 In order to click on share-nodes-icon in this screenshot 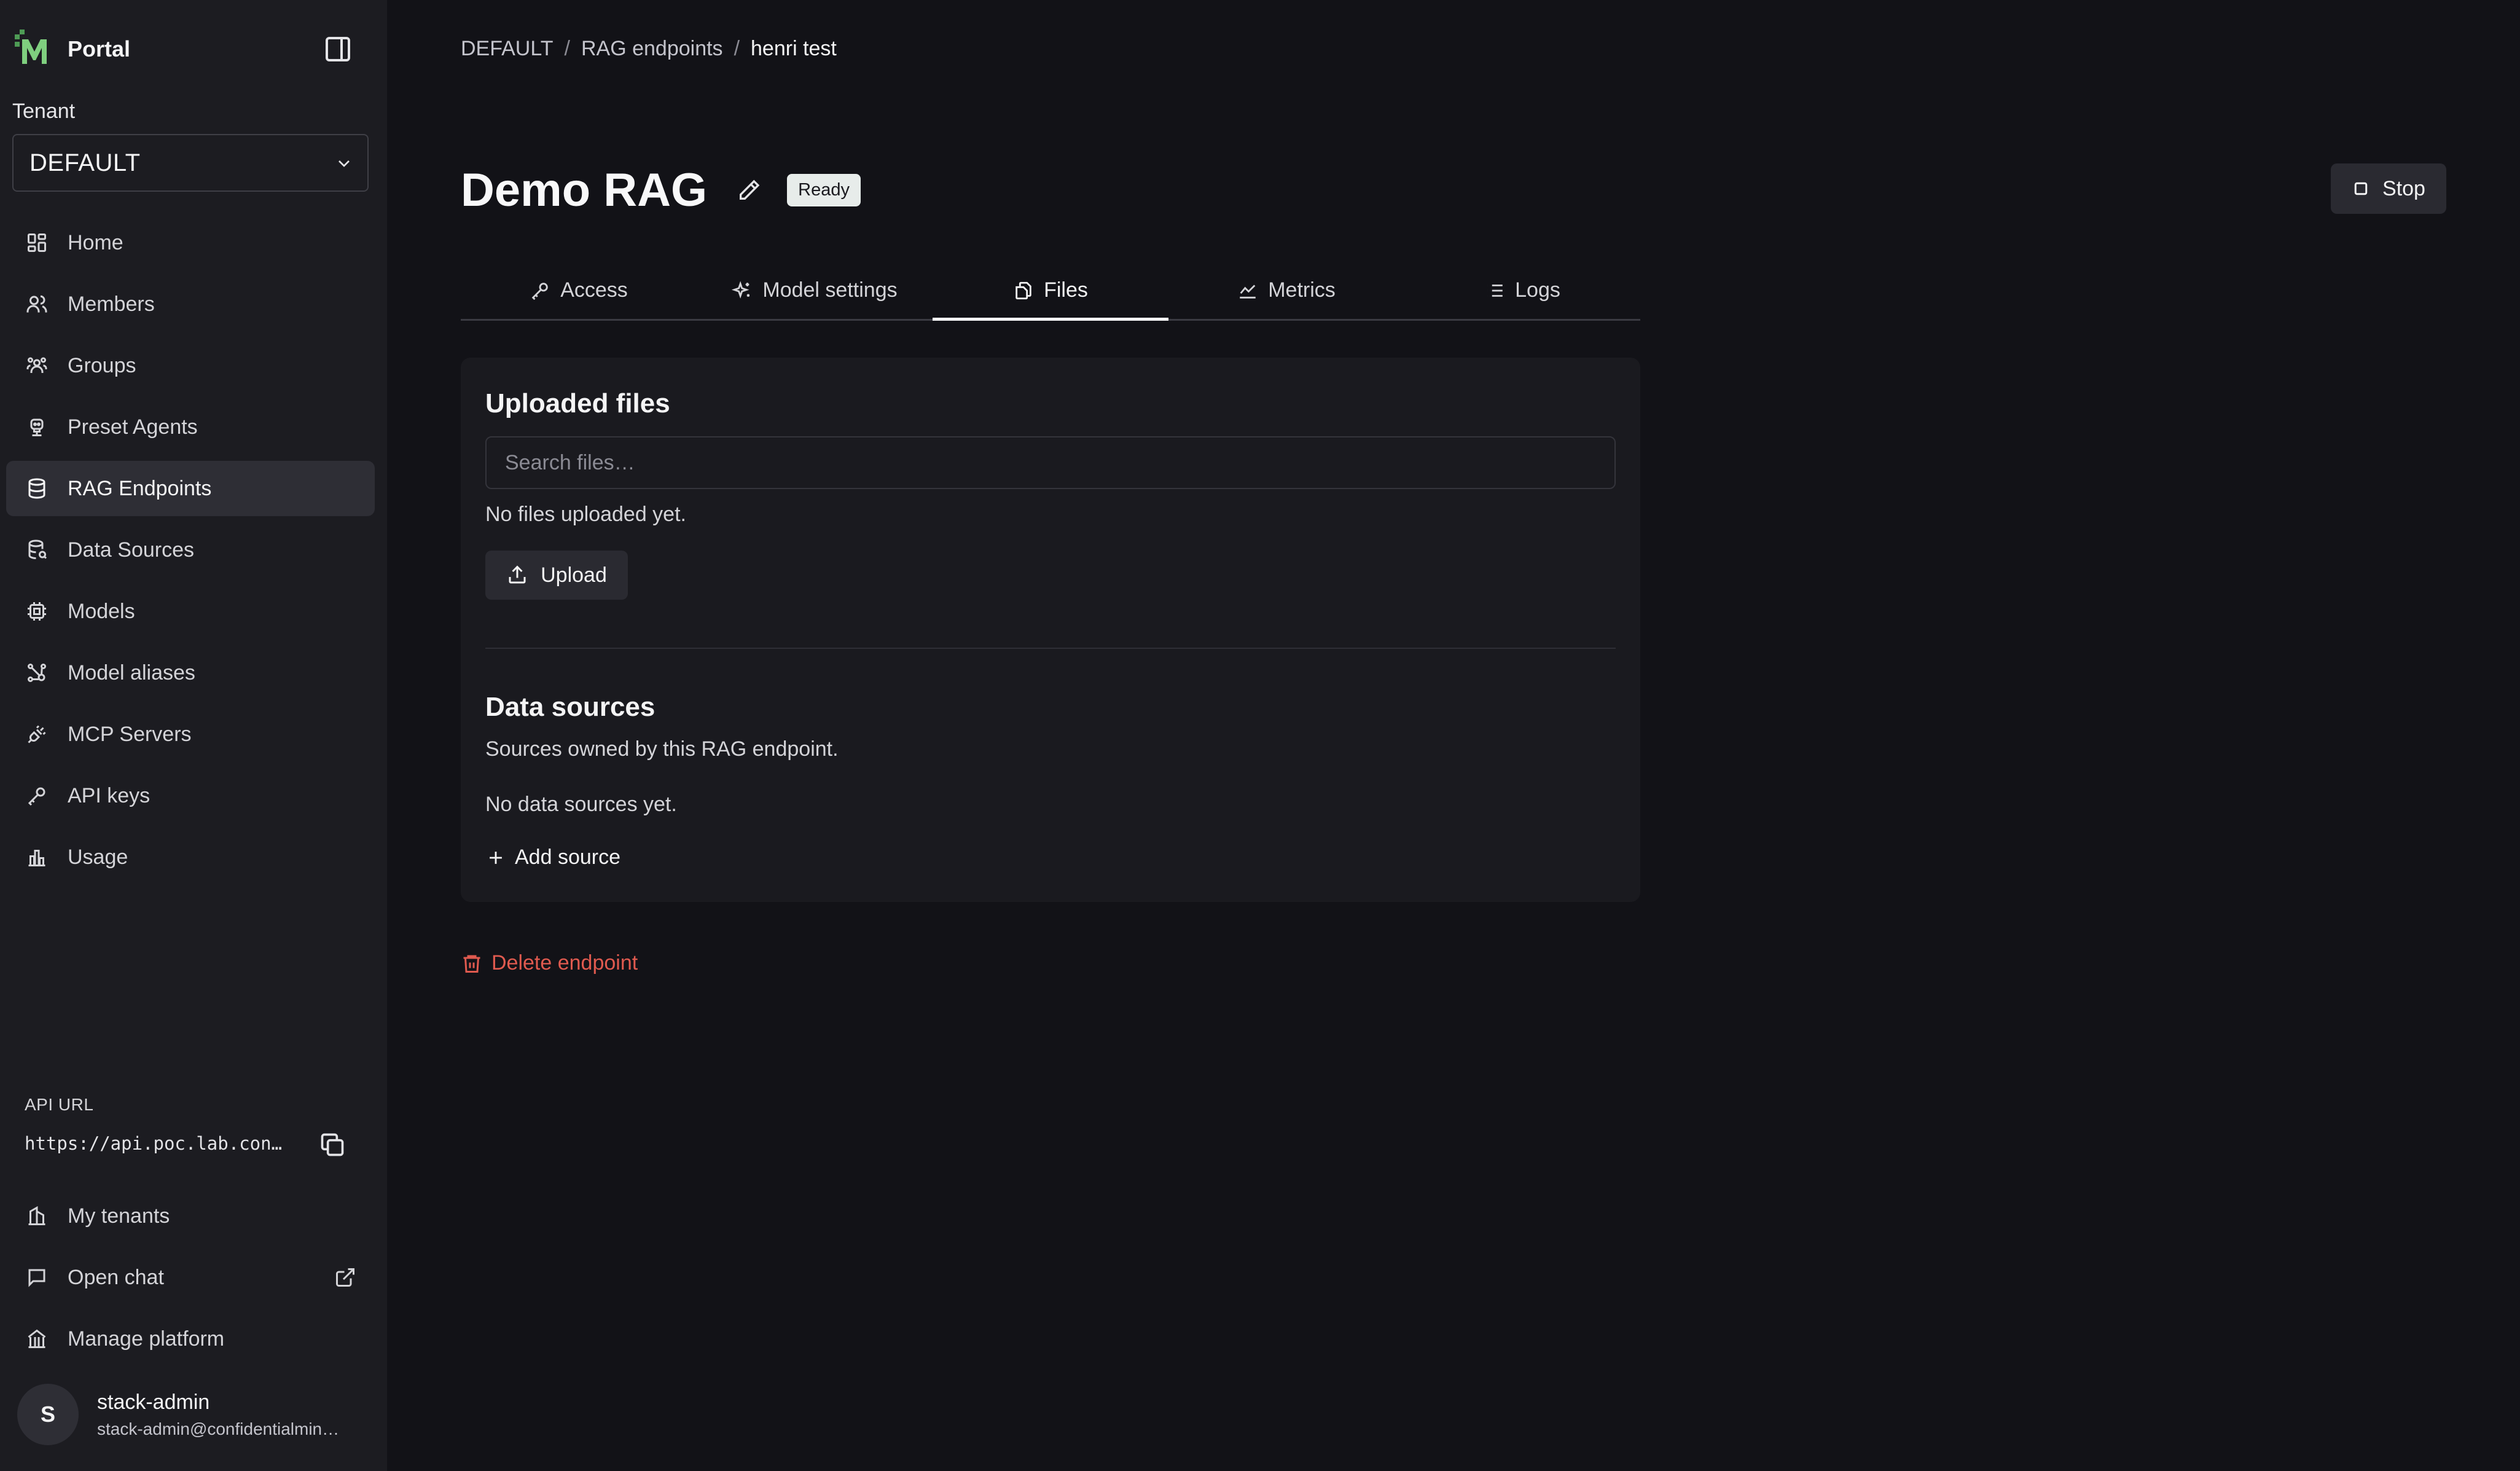, I will do `click(37, 673)`.